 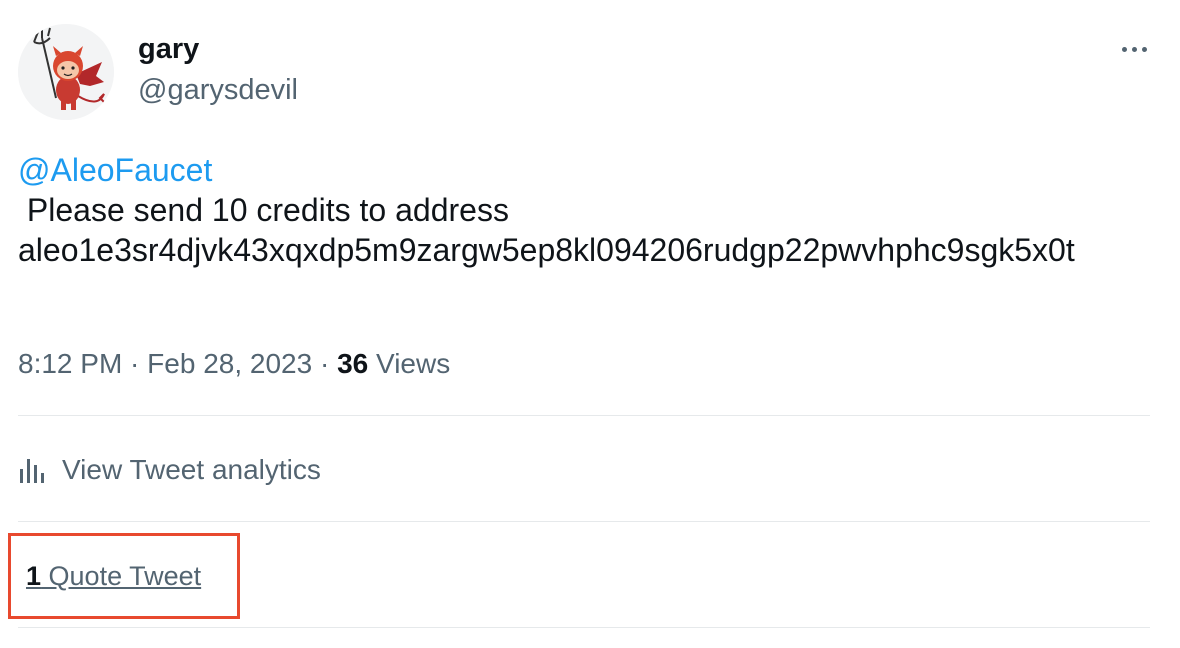 I want to click on views-count: 36, so click(x=353, y=363).